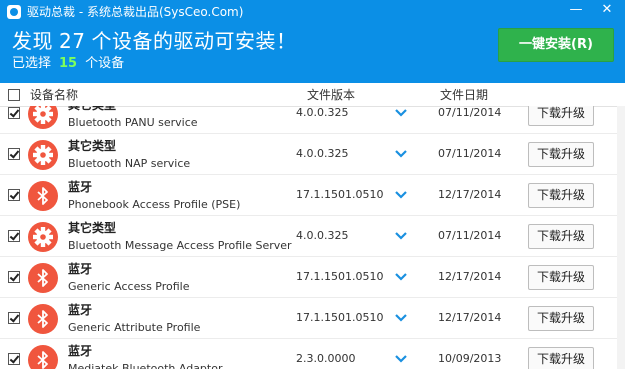 This screenshot has width=625, height=369. Describe the element at coordinates (621, 237) in the screenshot. I see `scrollbar` at that location.